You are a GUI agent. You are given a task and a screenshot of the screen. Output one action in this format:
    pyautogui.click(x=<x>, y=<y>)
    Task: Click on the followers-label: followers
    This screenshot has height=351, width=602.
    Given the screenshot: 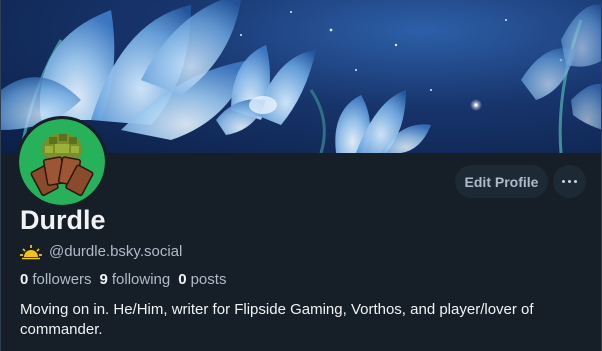 What is the action you would take?
    pyautogui.click(x=62, y=279)
    